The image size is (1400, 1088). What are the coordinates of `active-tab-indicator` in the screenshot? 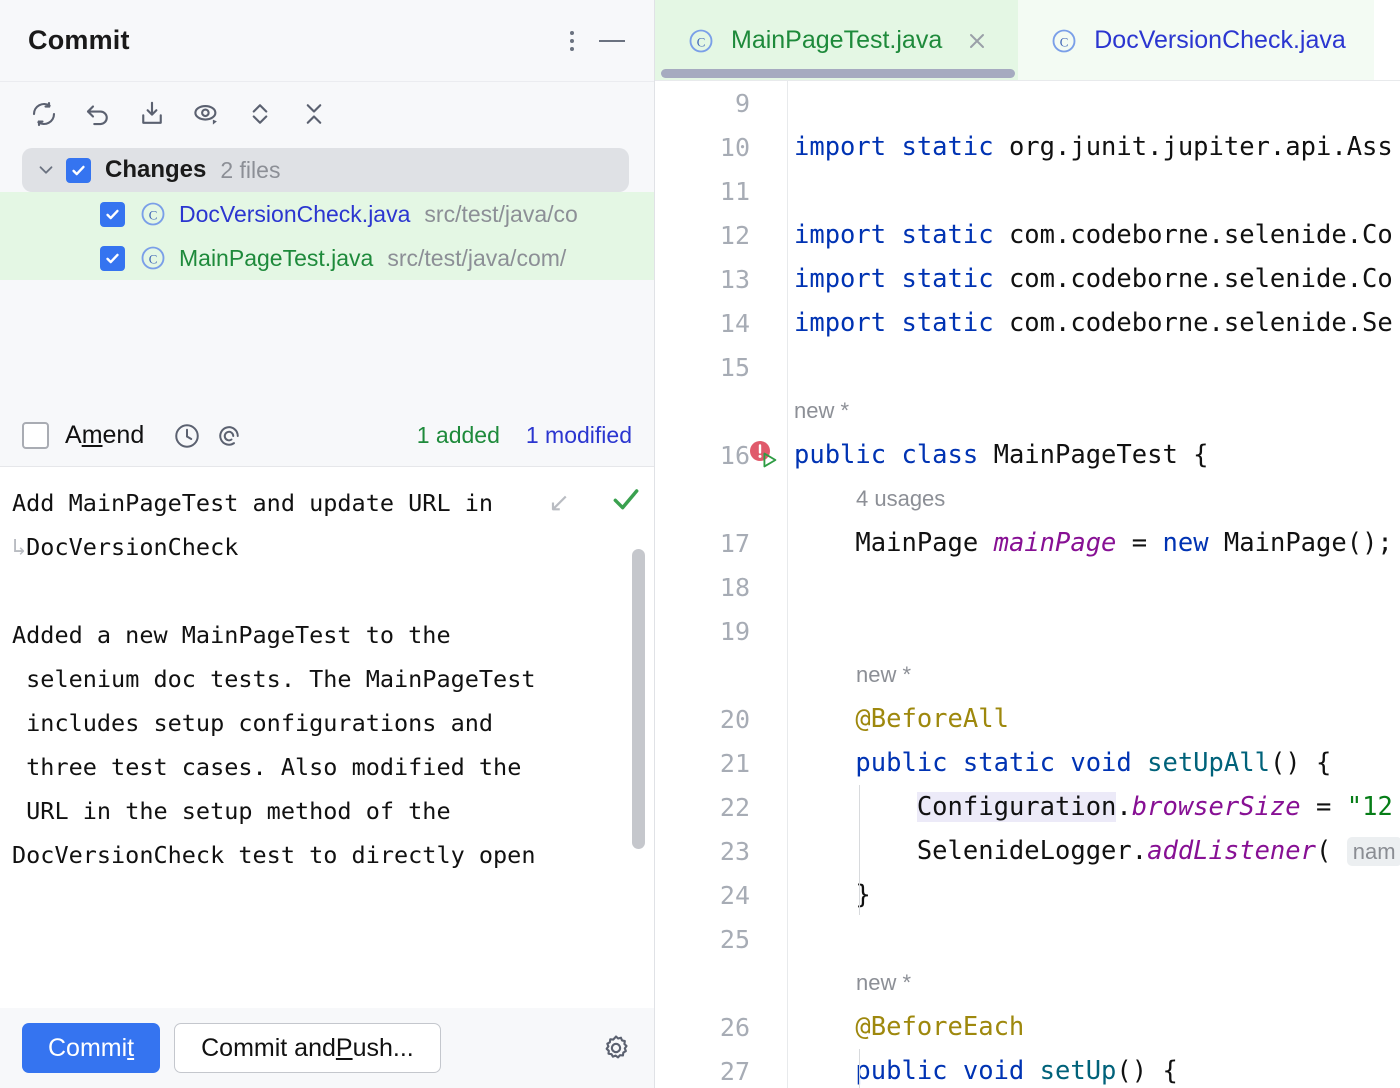 It's located at (838, 73).